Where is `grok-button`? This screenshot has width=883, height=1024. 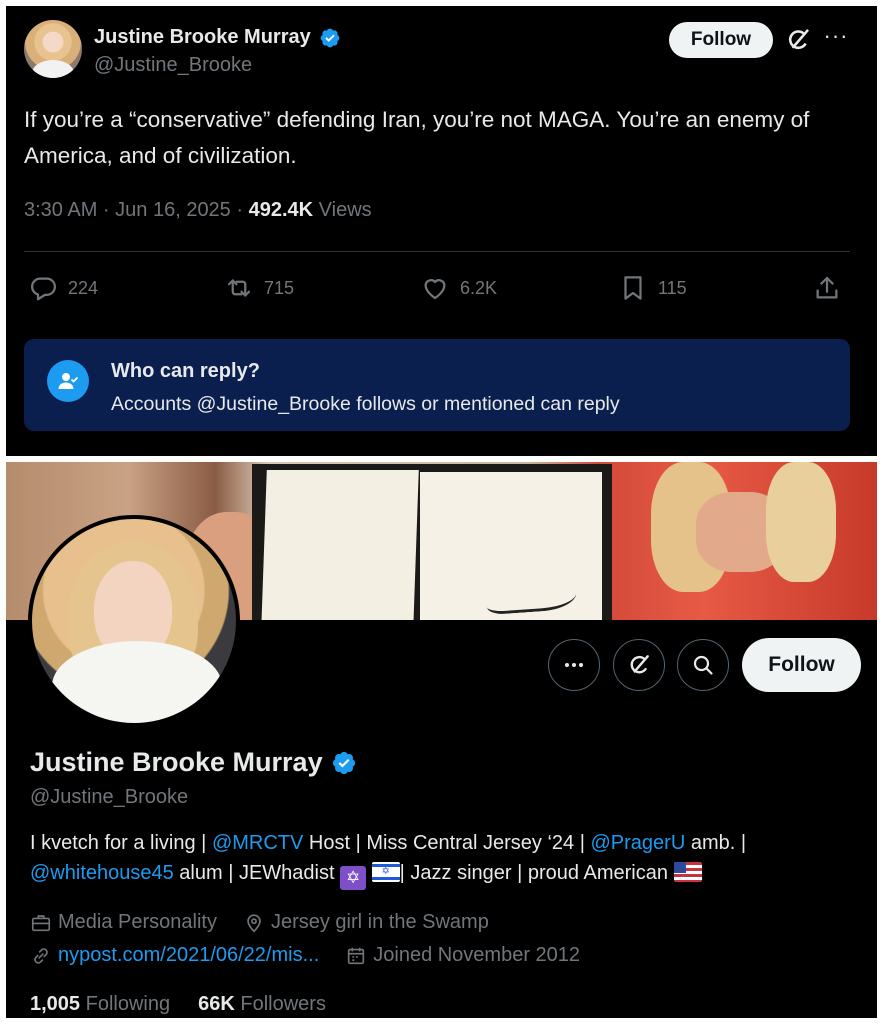 grok-button is located at coordinates (639, 665).